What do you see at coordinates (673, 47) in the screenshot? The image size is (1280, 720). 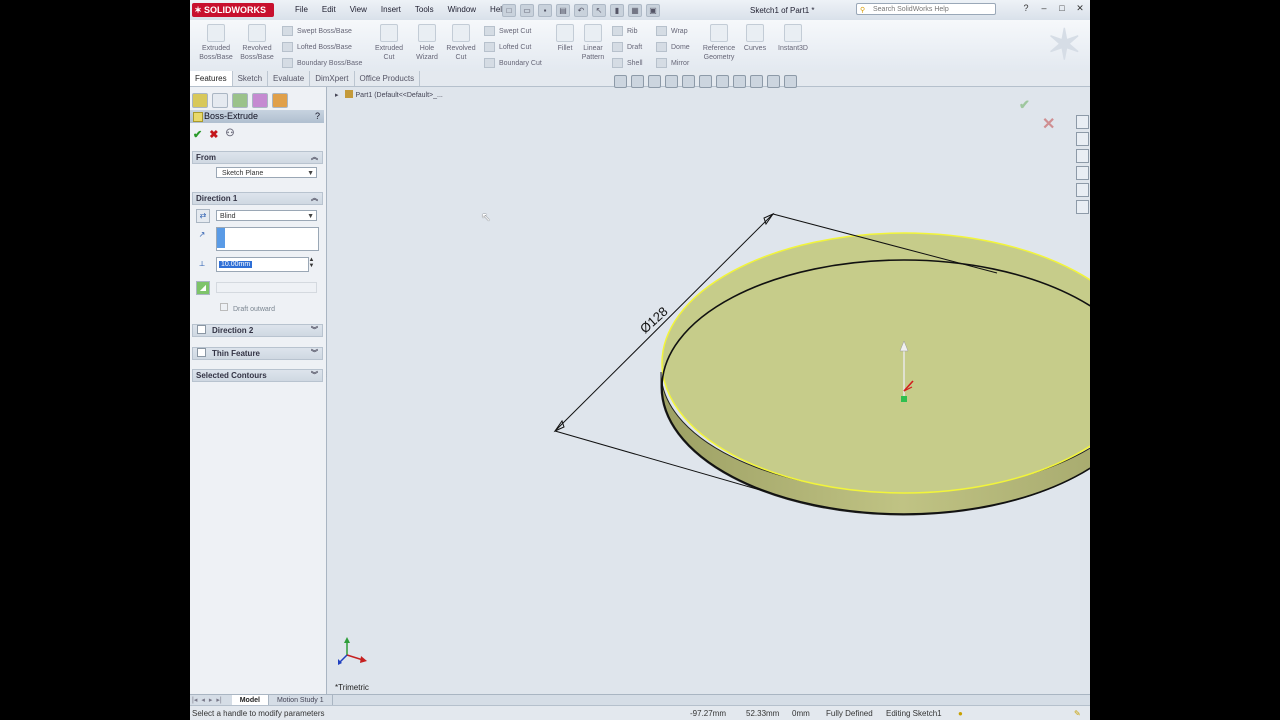 I see `dome-button: Dome` at bounding box center [673, 47].